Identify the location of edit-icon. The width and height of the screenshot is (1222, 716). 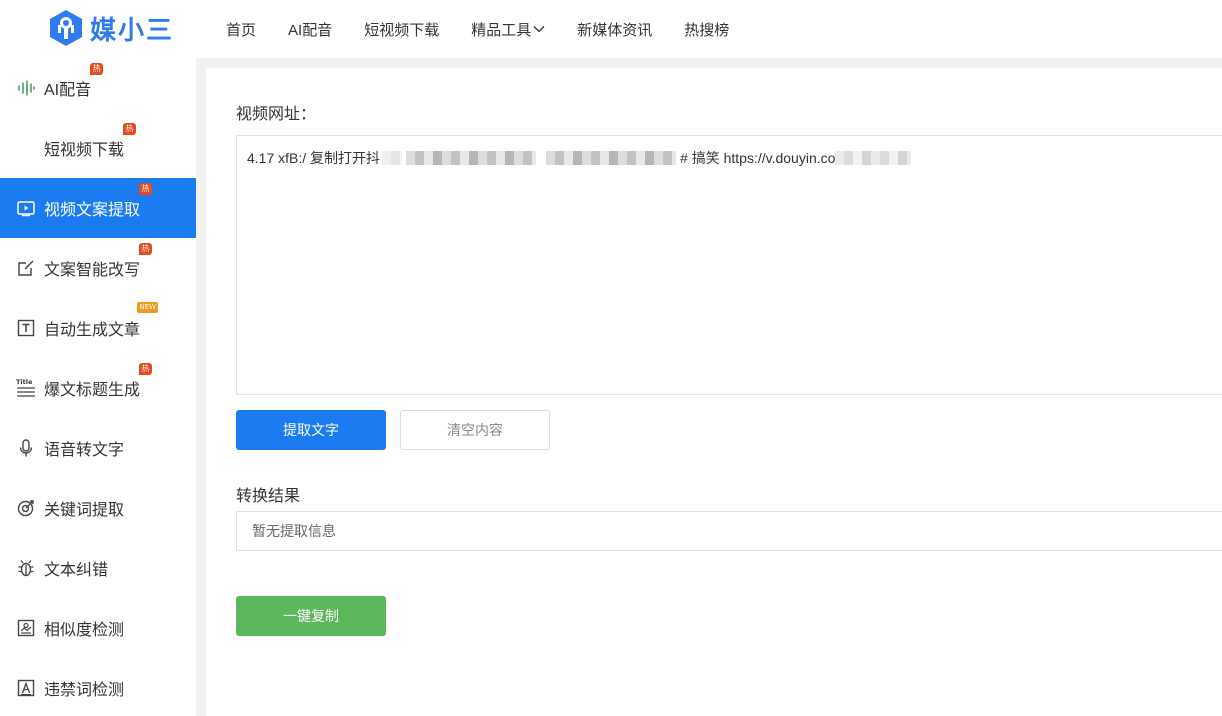
(26, 268).